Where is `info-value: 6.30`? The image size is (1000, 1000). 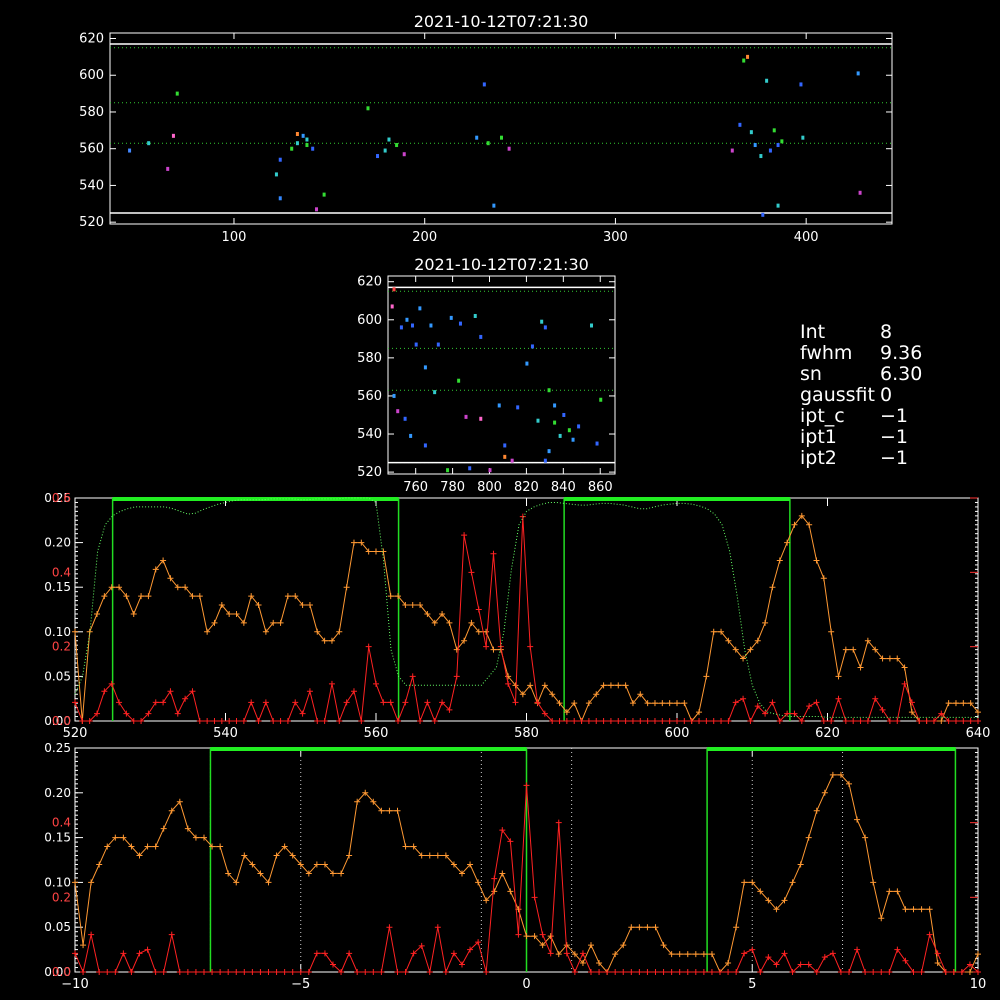 info-value: 6.30 is located at coordinates (901, 374).